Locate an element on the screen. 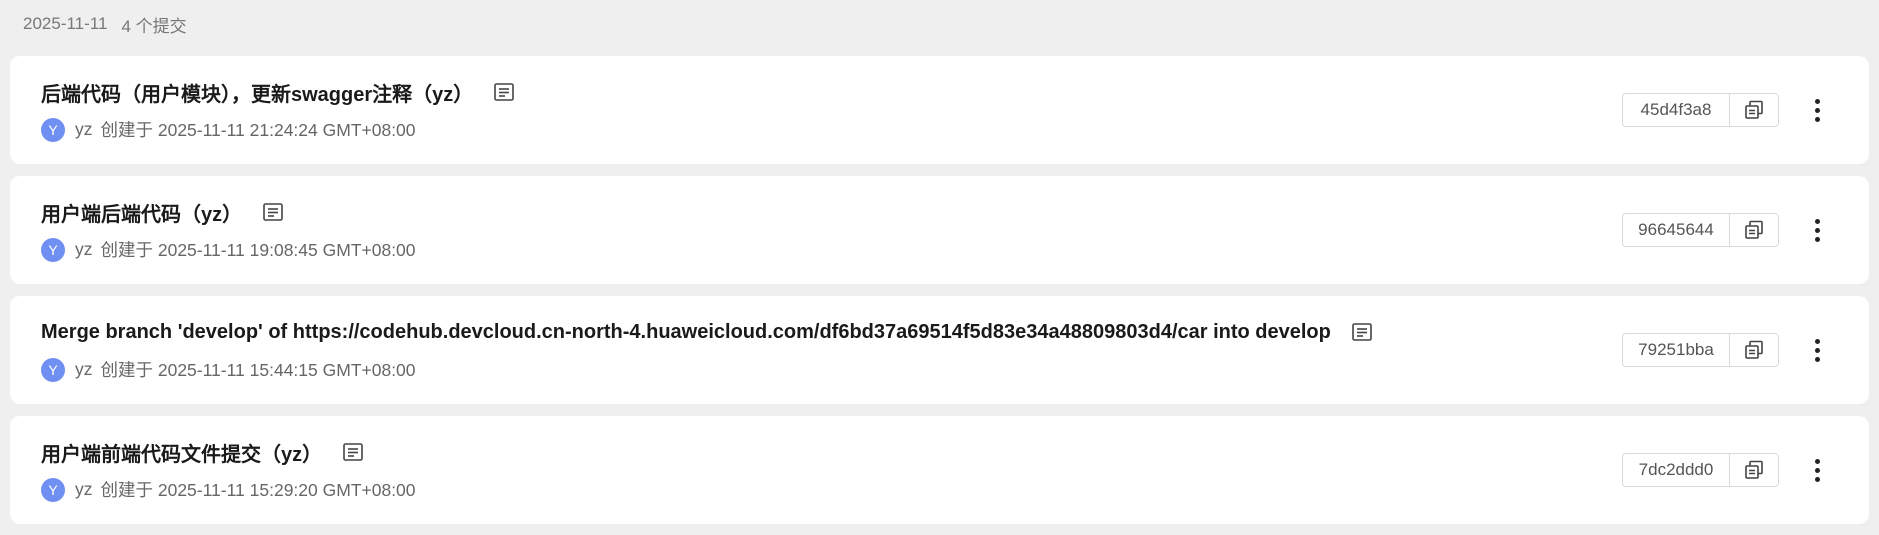 Image resolution: width=1879 pixels, height=535 pixels. commit-created-time: 创建于 2025-11-11 19:08:45 GMT+08:00 is located at coordinates (258, 250).